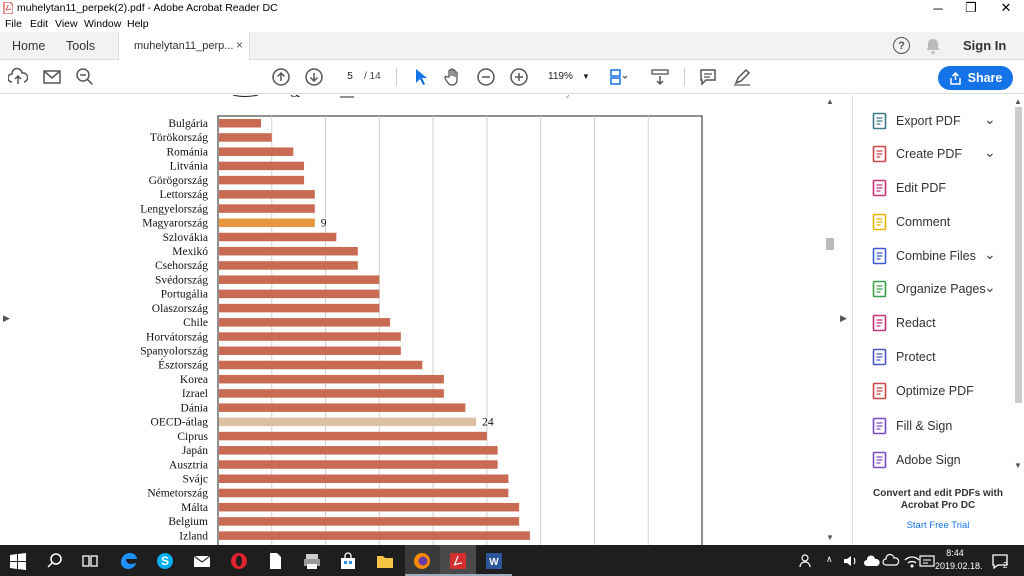  I want to click on tool-create-pdf: Create PDF ⌄, so click(933, 154).